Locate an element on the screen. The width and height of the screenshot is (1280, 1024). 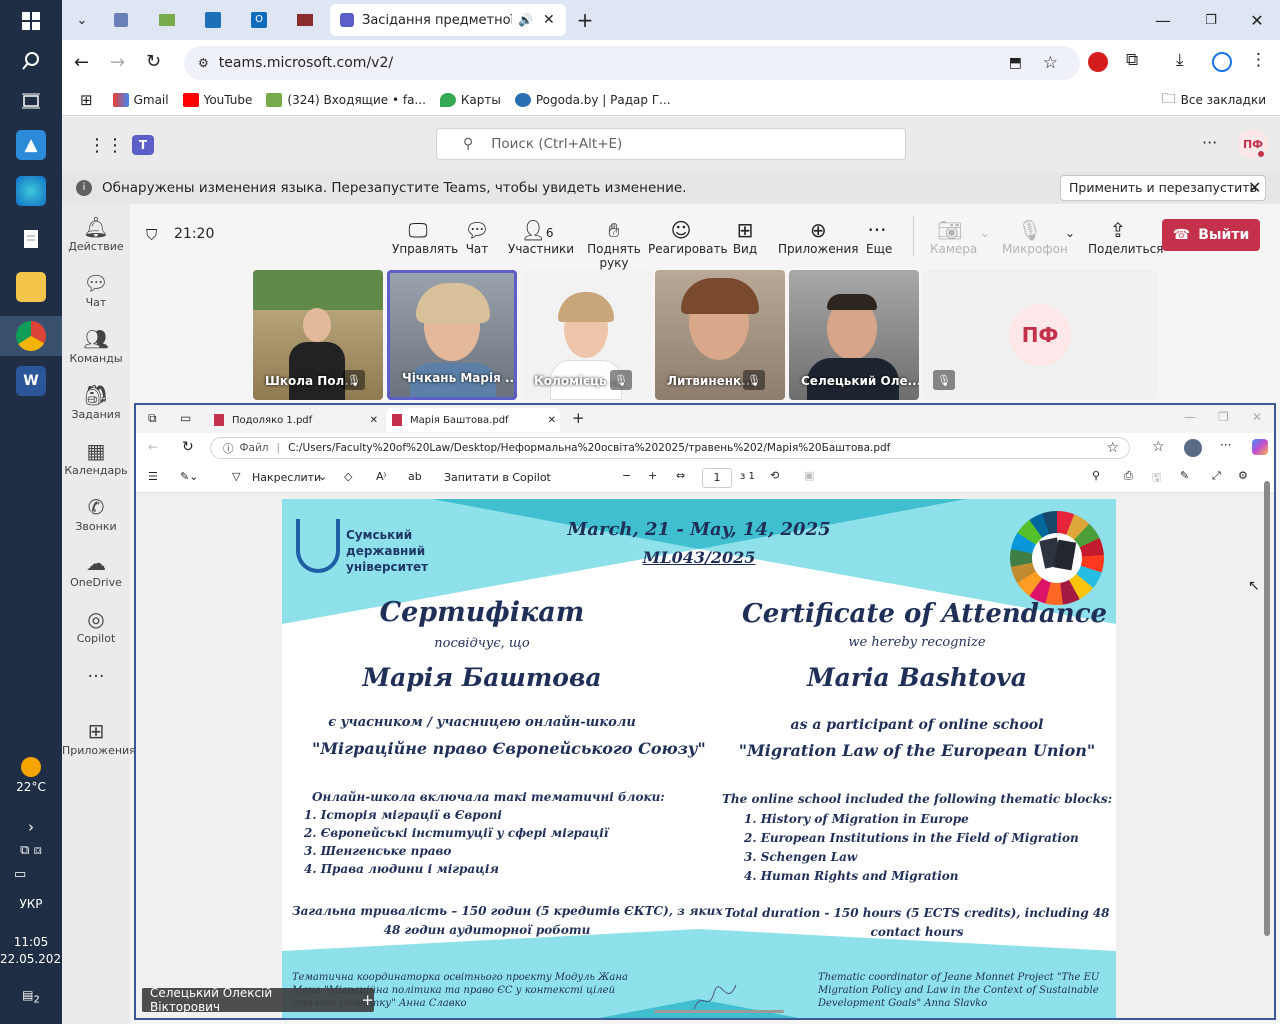
mic-button: 🎙︎ Микрофон is located at coordinates (1035, 237).